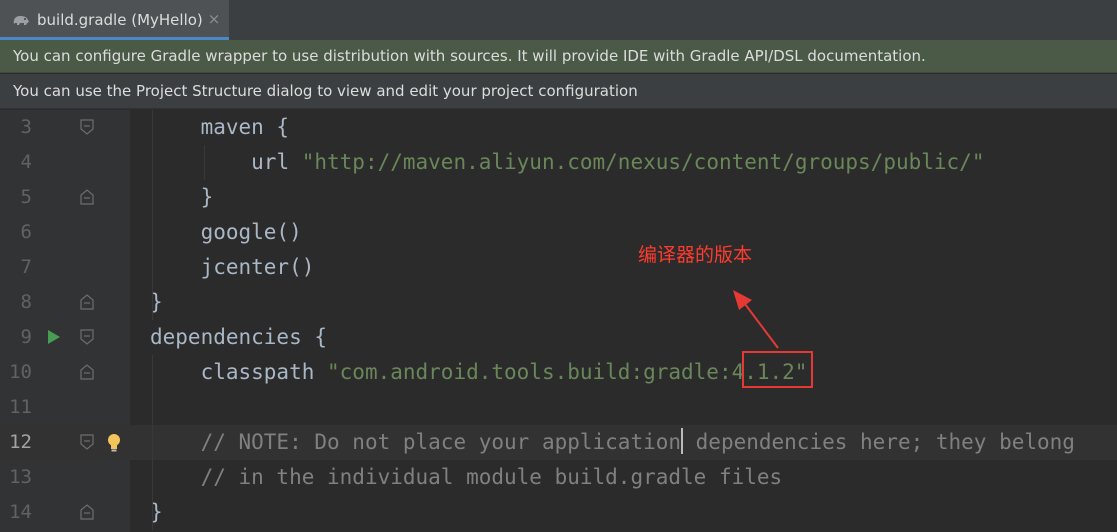  What do you see at coordinates (26, 302) in the screenshot?
I see `line-number: 8` at bounding box center [26, 302].